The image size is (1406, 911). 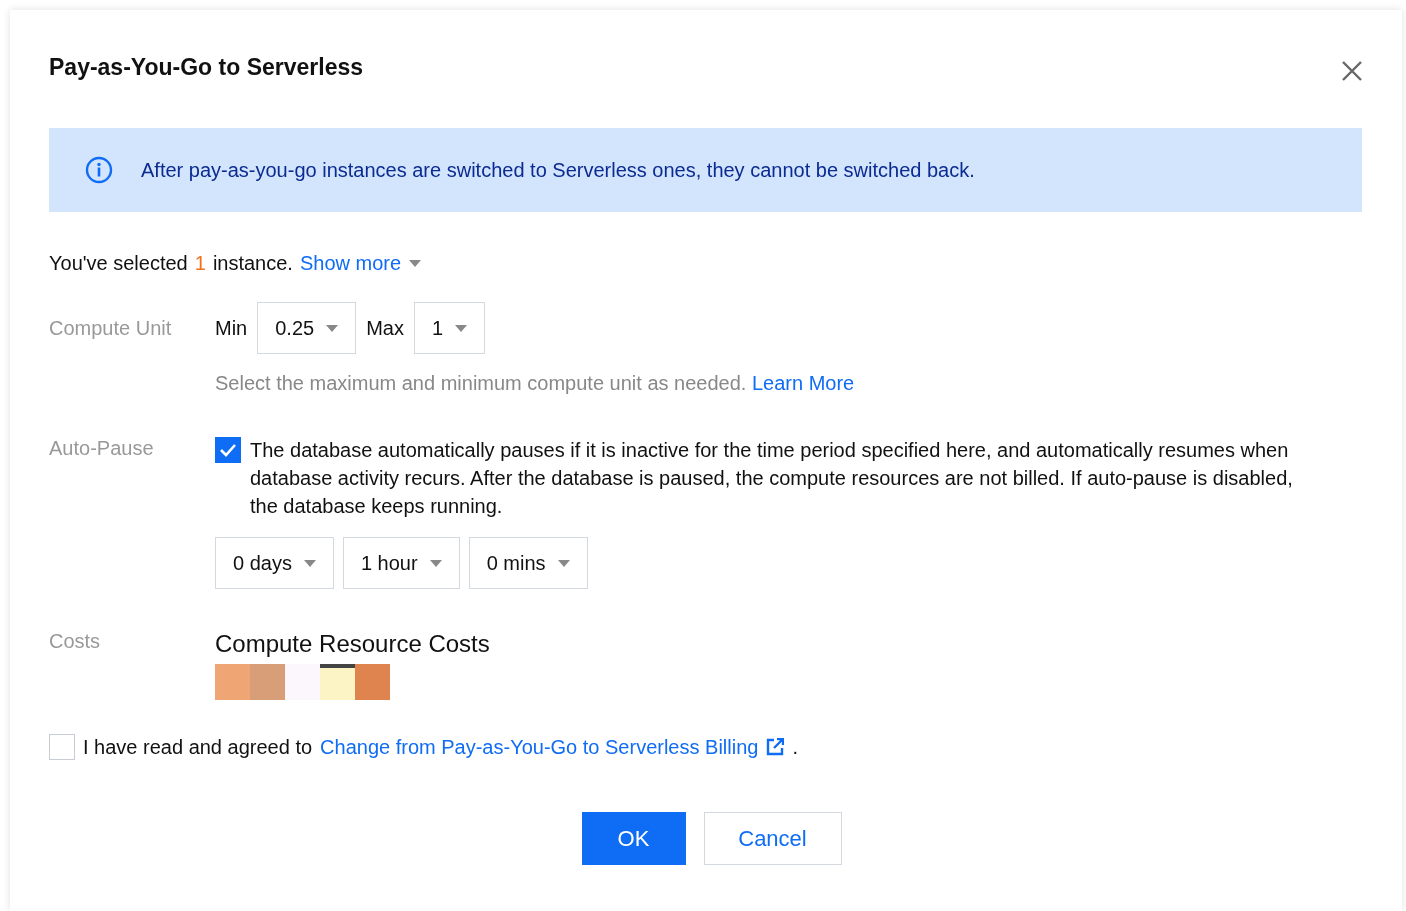 What do you see at coordinates (803, 383) in the screenshot?
I see `learn-more-link: Learn More` at bounding box center [803, 383].